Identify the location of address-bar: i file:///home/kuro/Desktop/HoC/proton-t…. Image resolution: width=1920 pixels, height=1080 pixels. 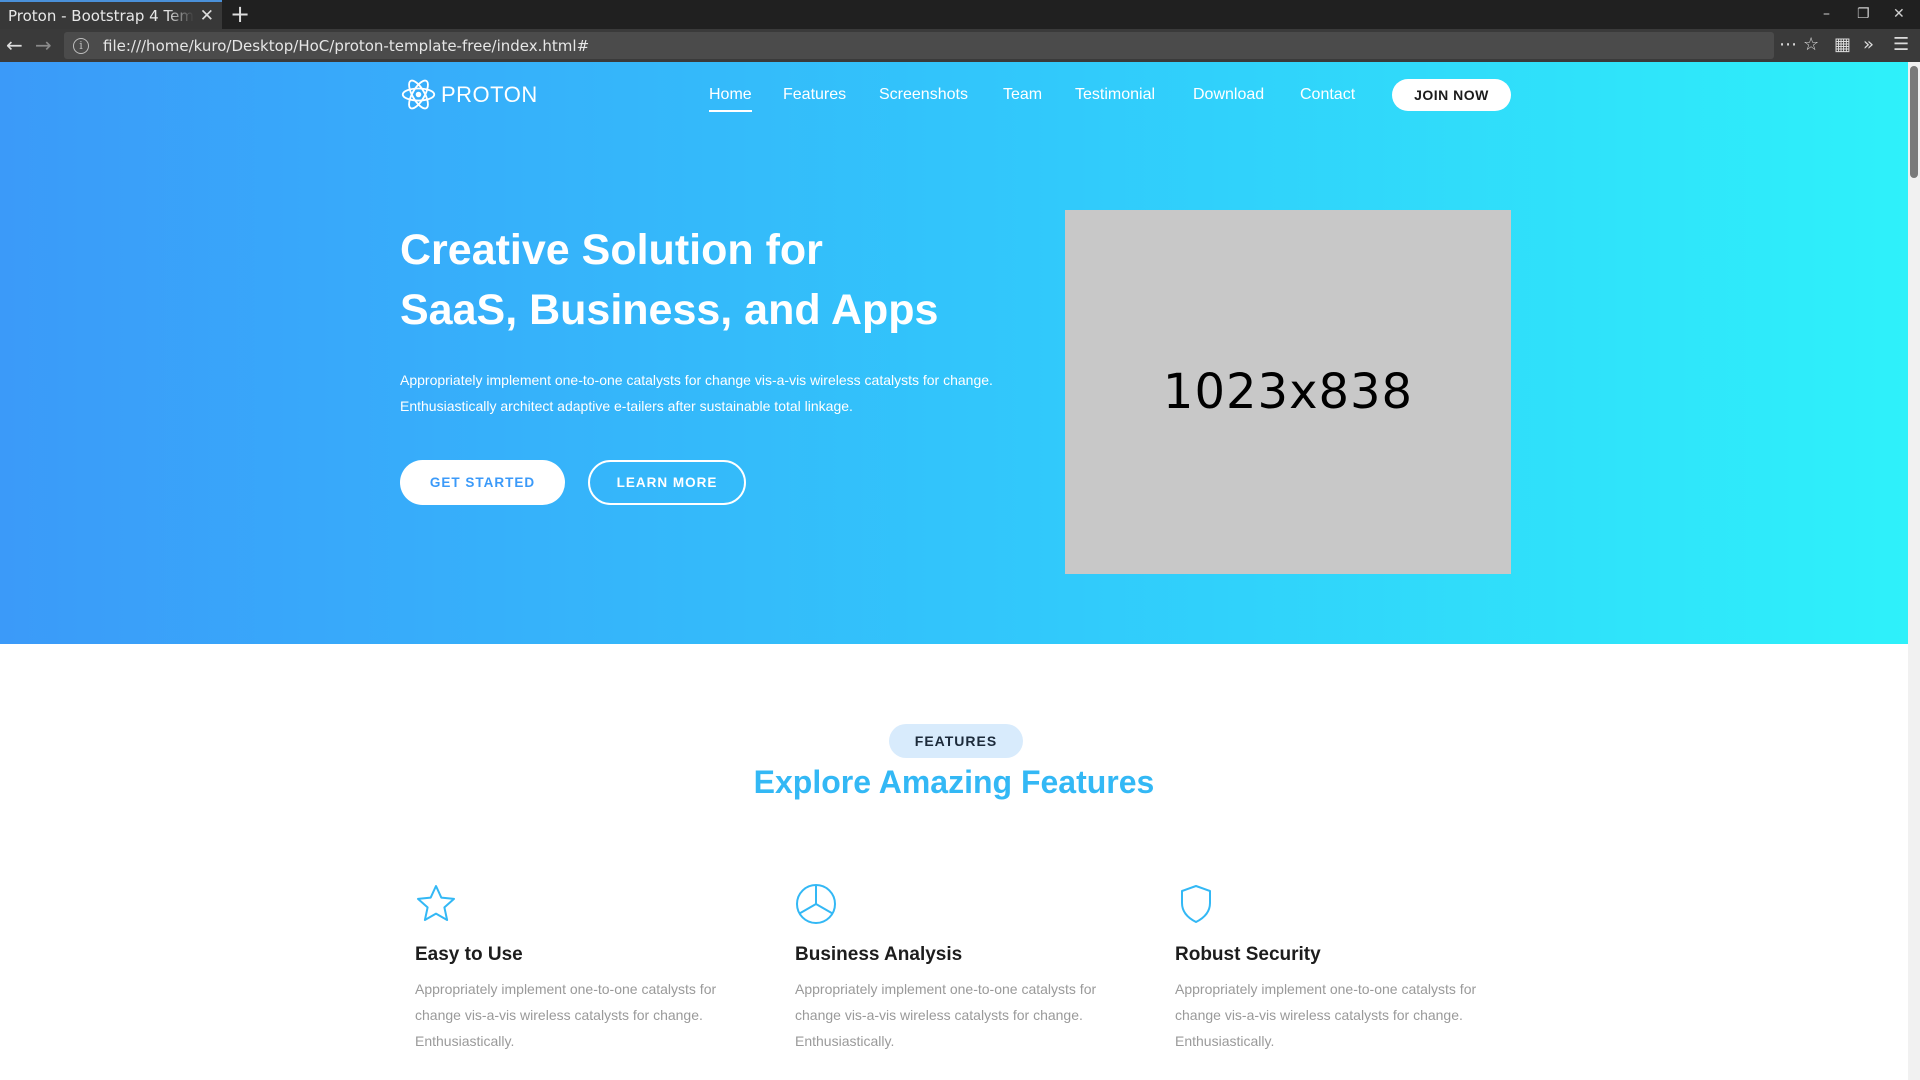
(919, 45).